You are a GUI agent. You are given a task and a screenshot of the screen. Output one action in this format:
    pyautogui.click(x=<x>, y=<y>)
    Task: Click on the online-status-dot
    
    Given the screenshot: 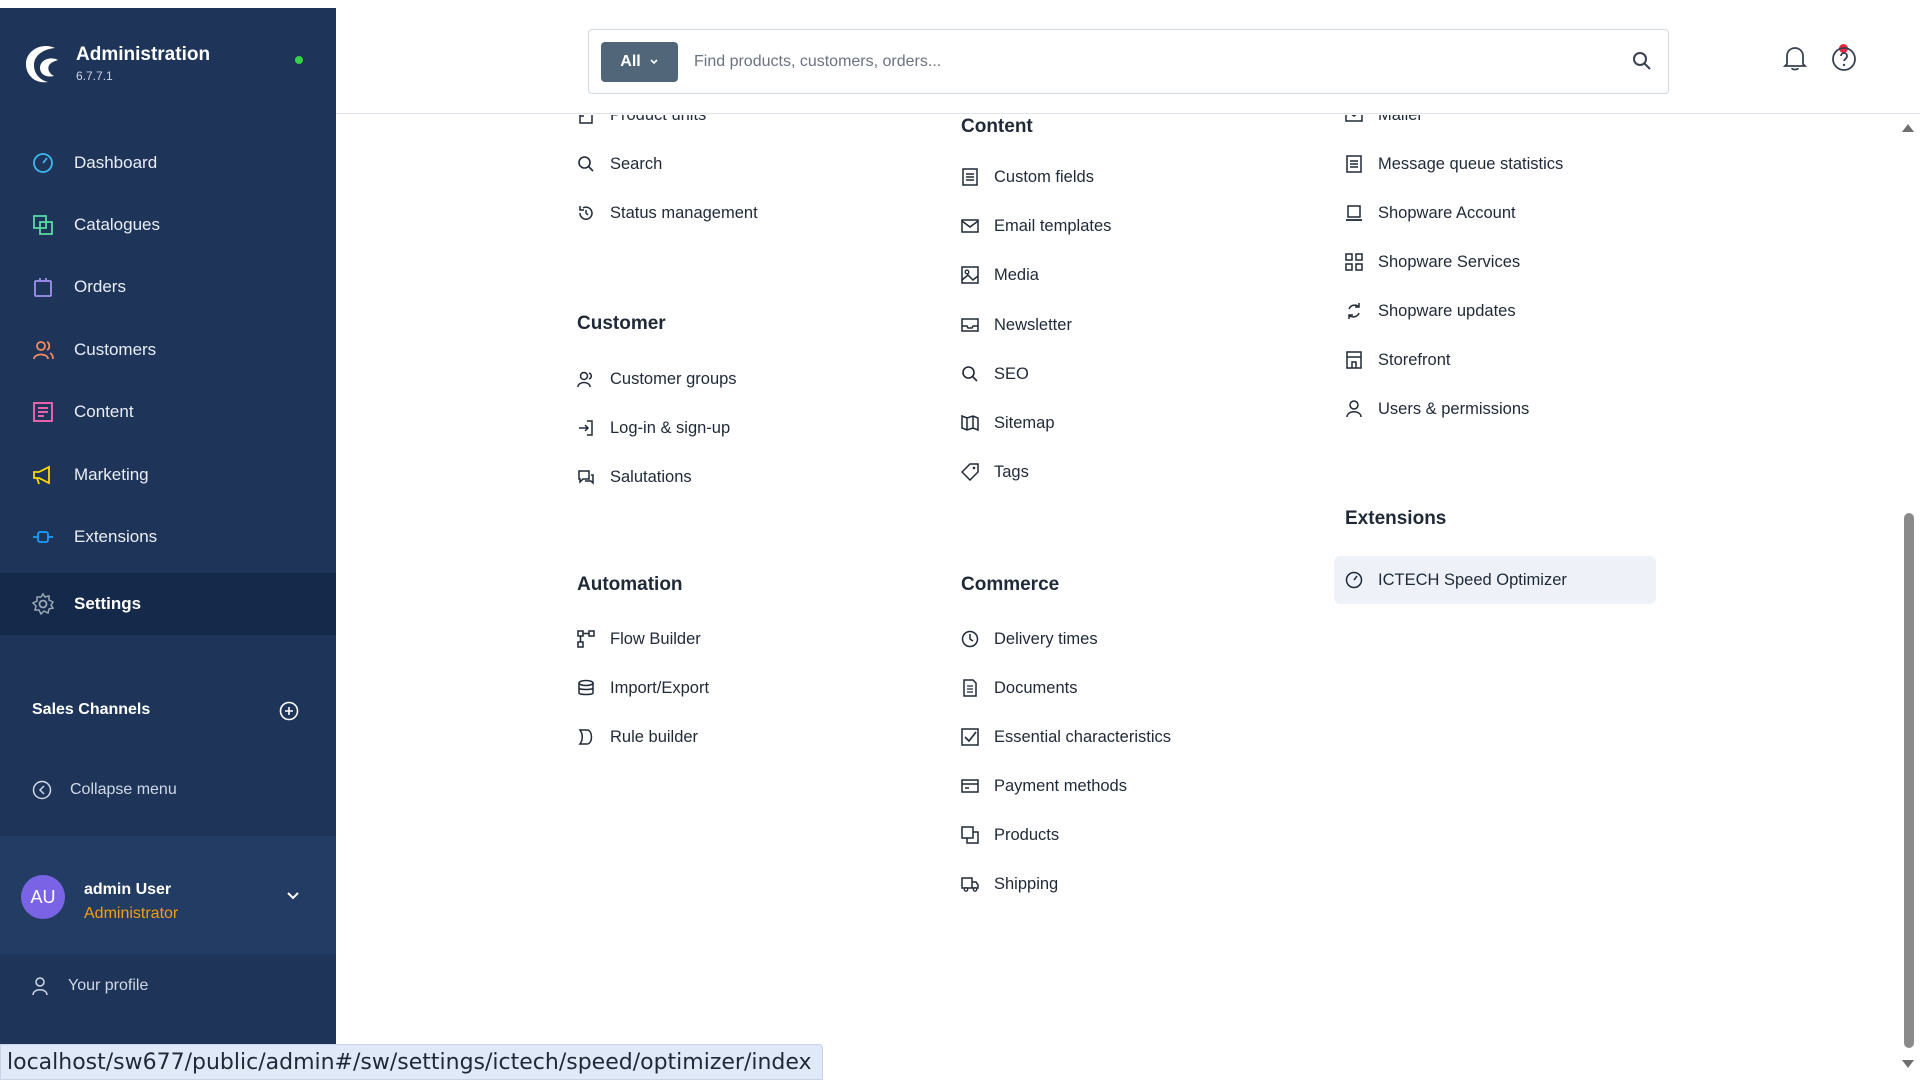 What is the action you would take?
    pyautogui.click(x=299, y=60)
    